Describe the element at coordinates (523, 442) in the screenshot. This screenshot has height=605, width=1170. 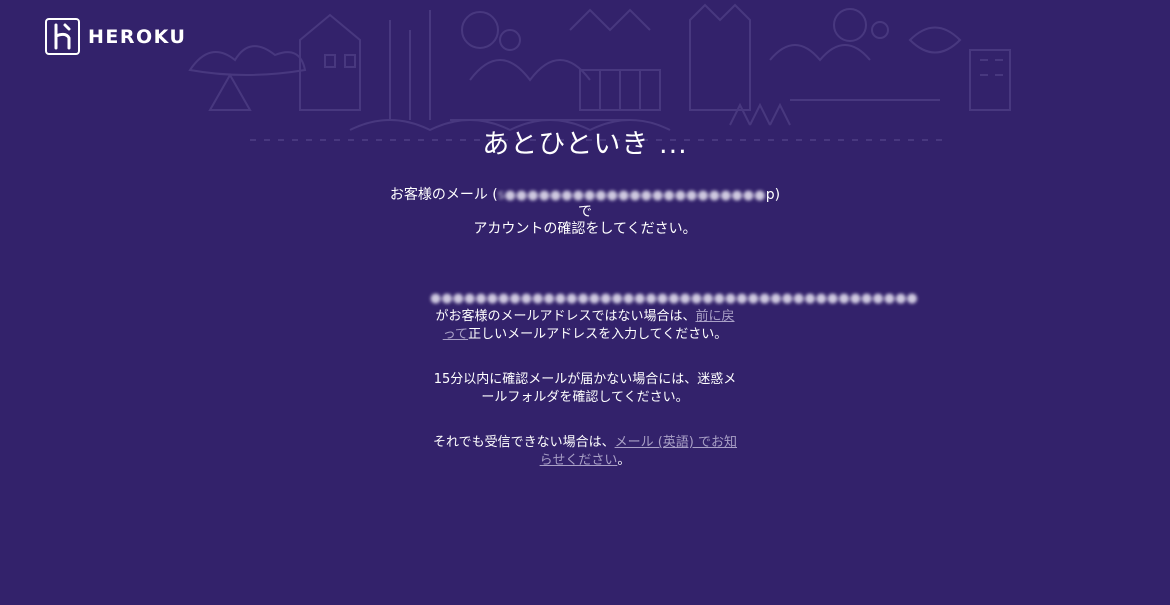
I see `contact-text: それでも受信できない場合は、` at that location.